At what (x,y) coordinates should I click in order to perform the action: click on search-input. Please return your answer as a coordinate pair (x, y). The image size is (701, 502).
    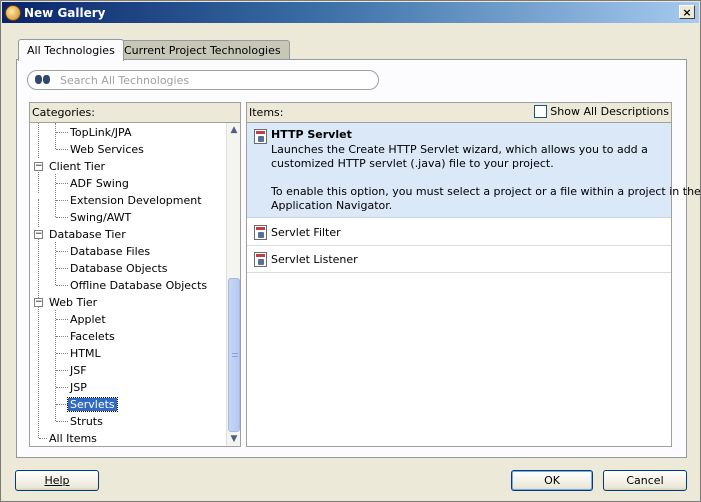
    Looking at the image, I should click on (210, 80).